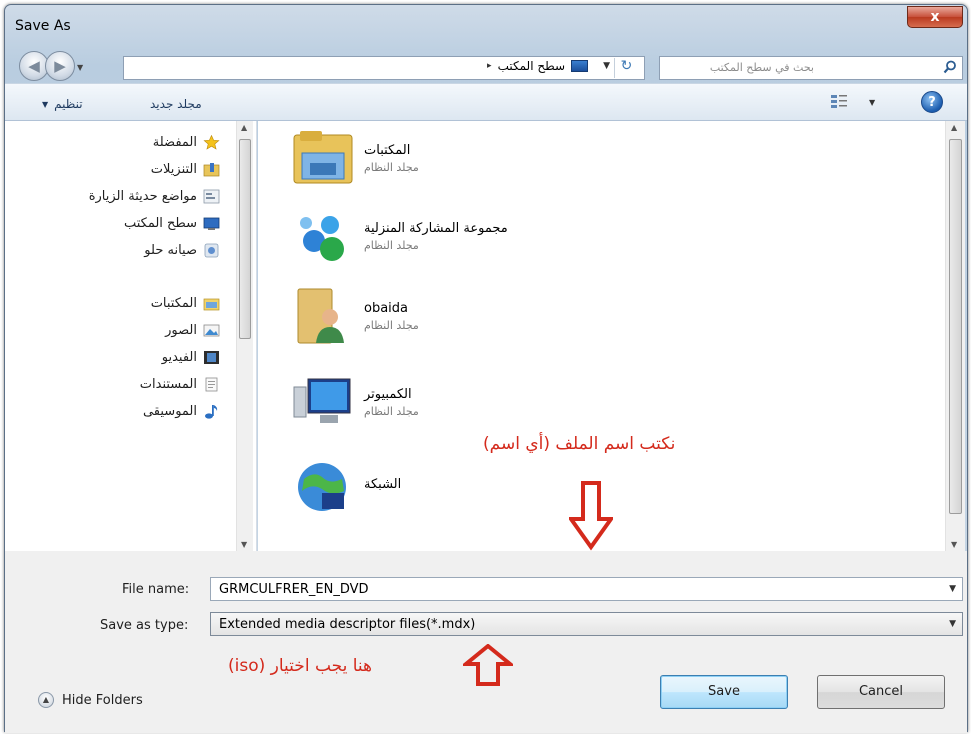  I want to click on list-item: المكتبات مجلد النظام, so click(355, 158).